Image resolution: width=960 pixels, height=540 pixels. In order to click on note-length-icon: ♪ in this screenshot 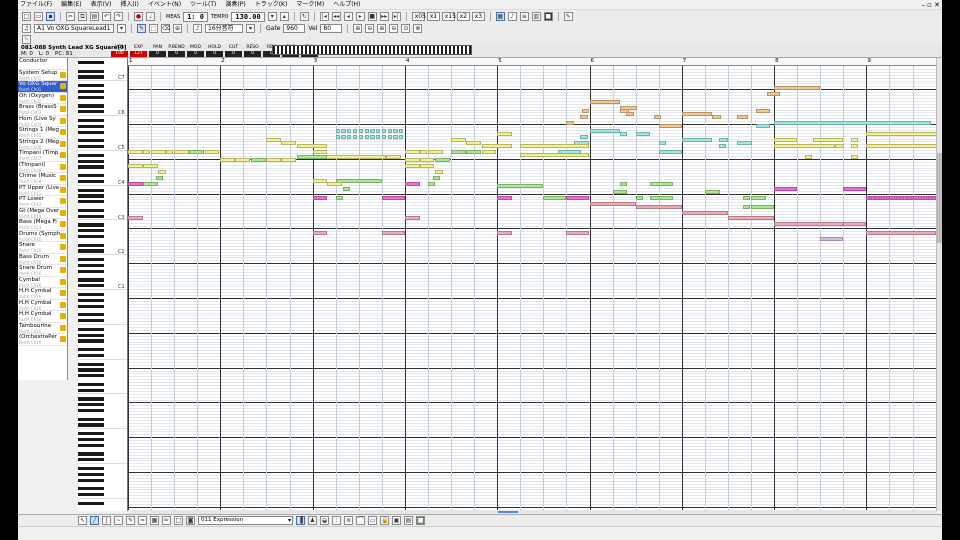, I will do `click(197, 28)`.